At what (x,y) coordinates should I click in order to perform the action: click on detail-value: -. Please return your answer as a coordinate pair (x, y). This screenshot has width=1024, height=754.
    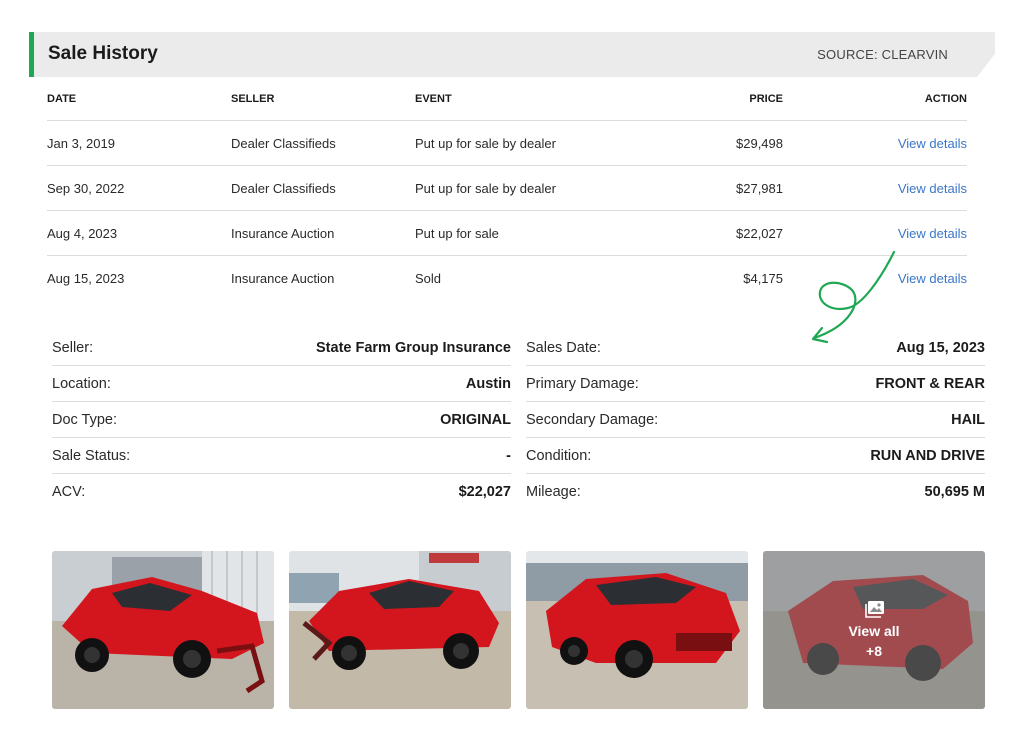
    Looking at the image, I should click on (508, 455).